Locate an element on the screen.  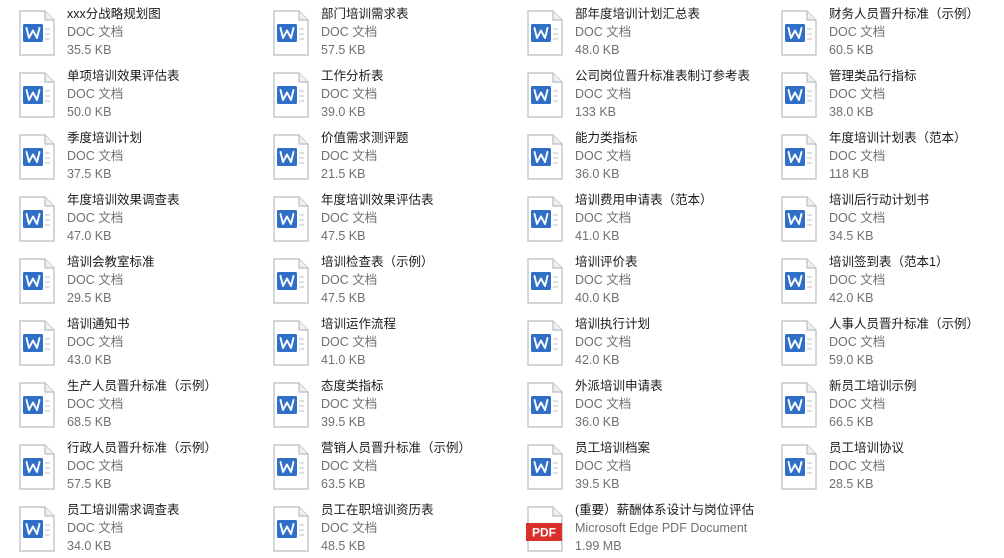
file-name: 培训签到表（范本1） is located at coordinates (889, 262).